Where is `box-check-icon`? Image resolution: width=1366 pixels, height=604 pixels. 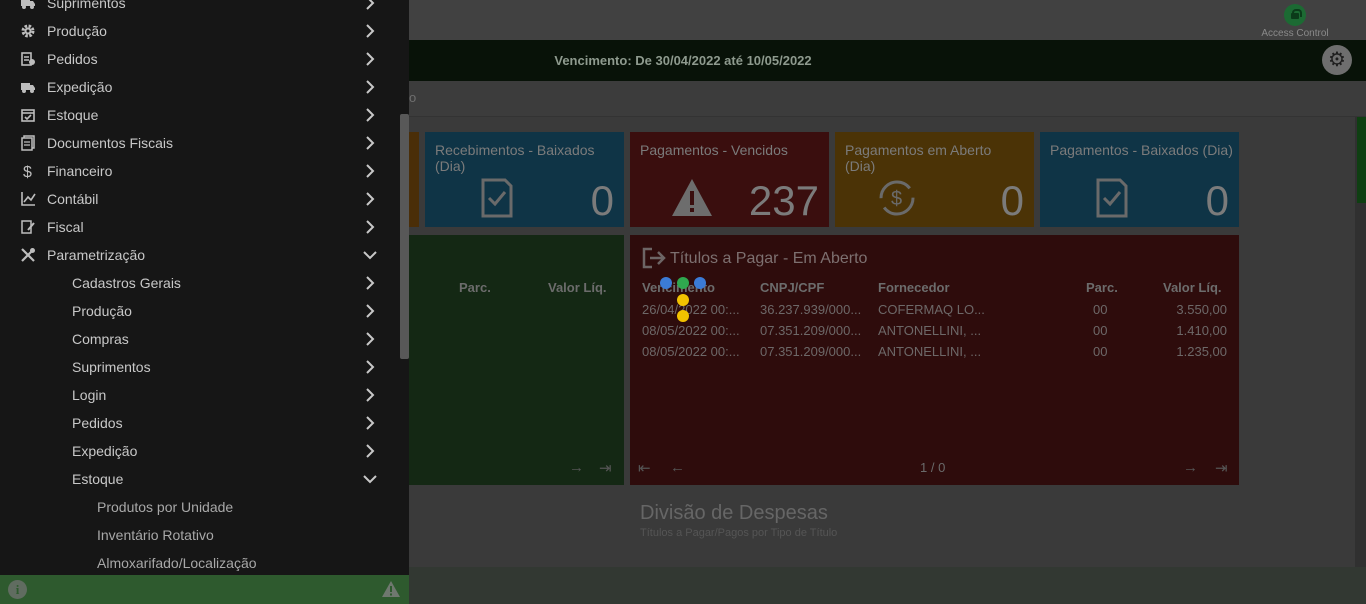 box-check-icon is located at coordinates (28, 115).